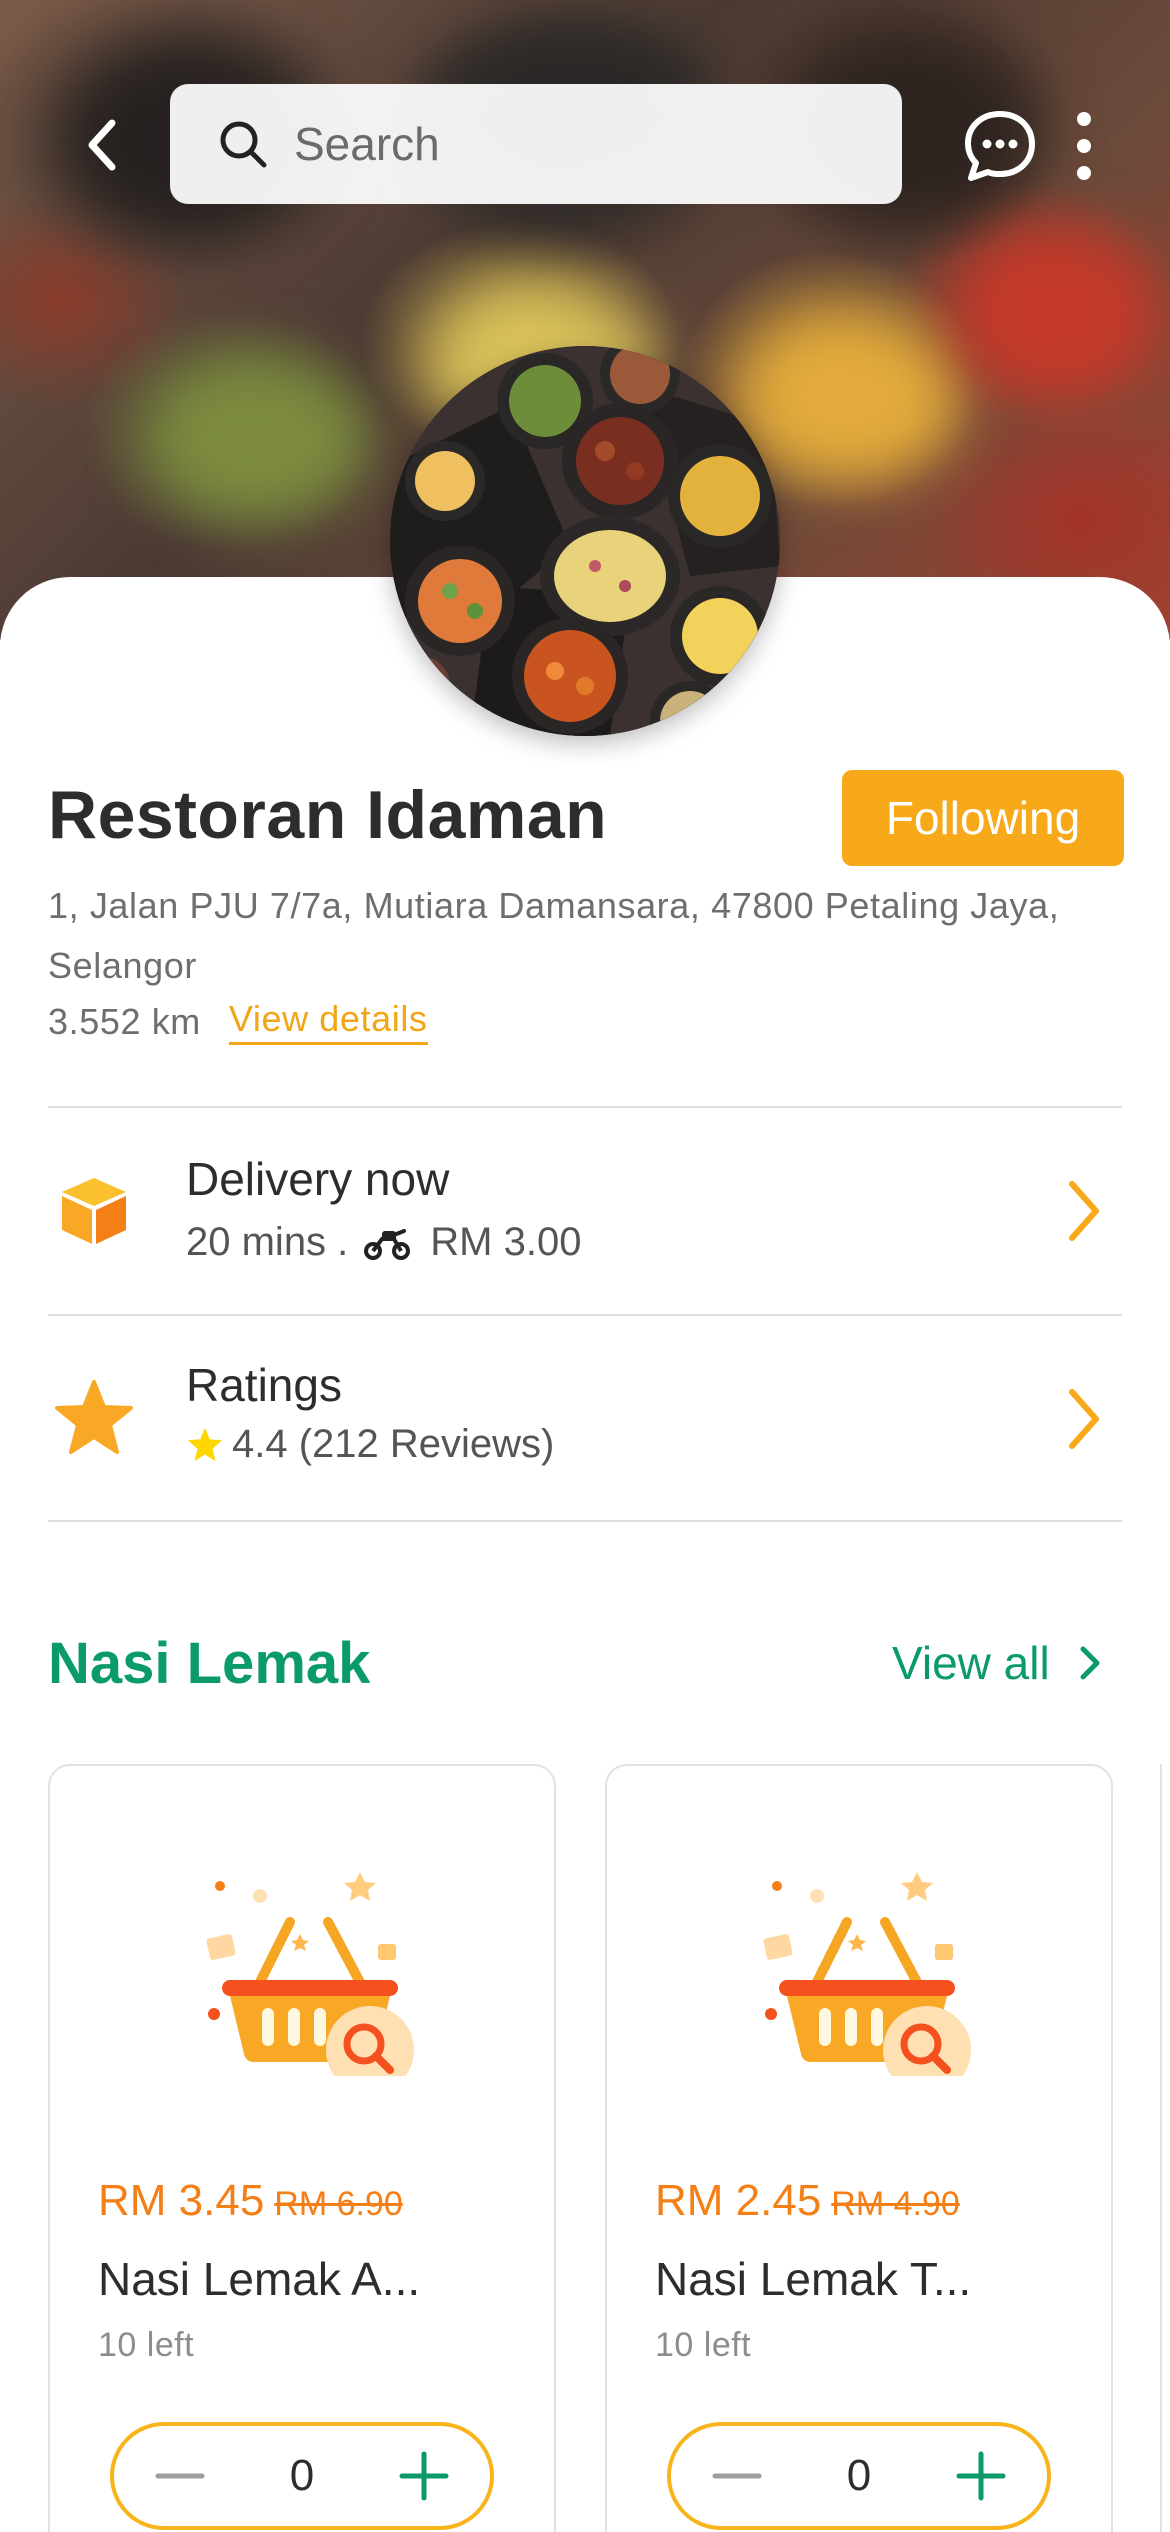  Describe the element at coordinates (181, 2200) in the screenshot. I see `product-price: RM 3.45` at that location.